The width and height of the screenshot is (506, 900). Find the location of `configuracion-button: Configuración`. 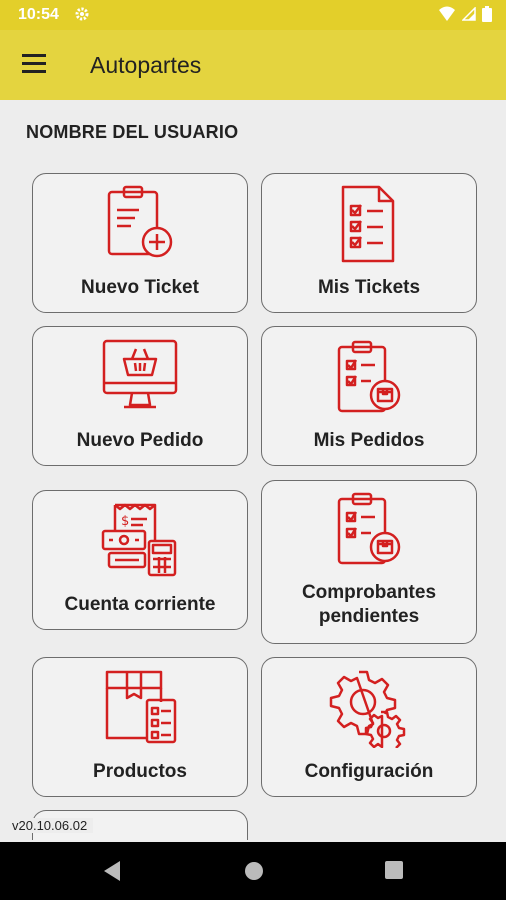

configuracion-button: Configuración is located at coordinates (369, 727).